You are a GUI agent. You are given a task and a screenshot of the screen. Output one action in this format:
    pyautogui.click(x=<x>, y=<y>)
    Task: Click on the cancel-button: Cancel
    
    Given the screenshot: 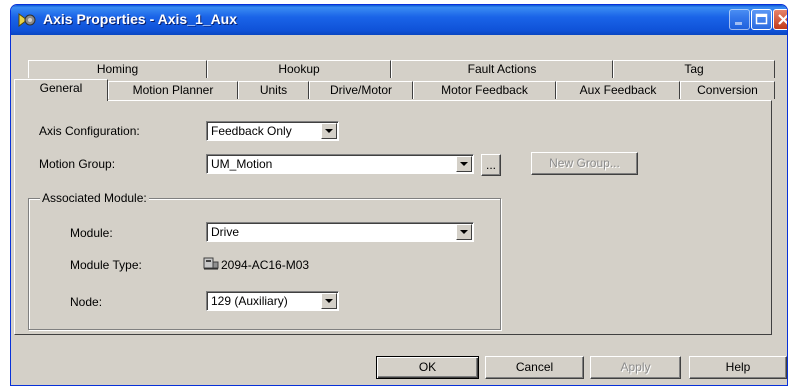 What is the action you would take?
    pyautogui.click(x=534, y=367)
    